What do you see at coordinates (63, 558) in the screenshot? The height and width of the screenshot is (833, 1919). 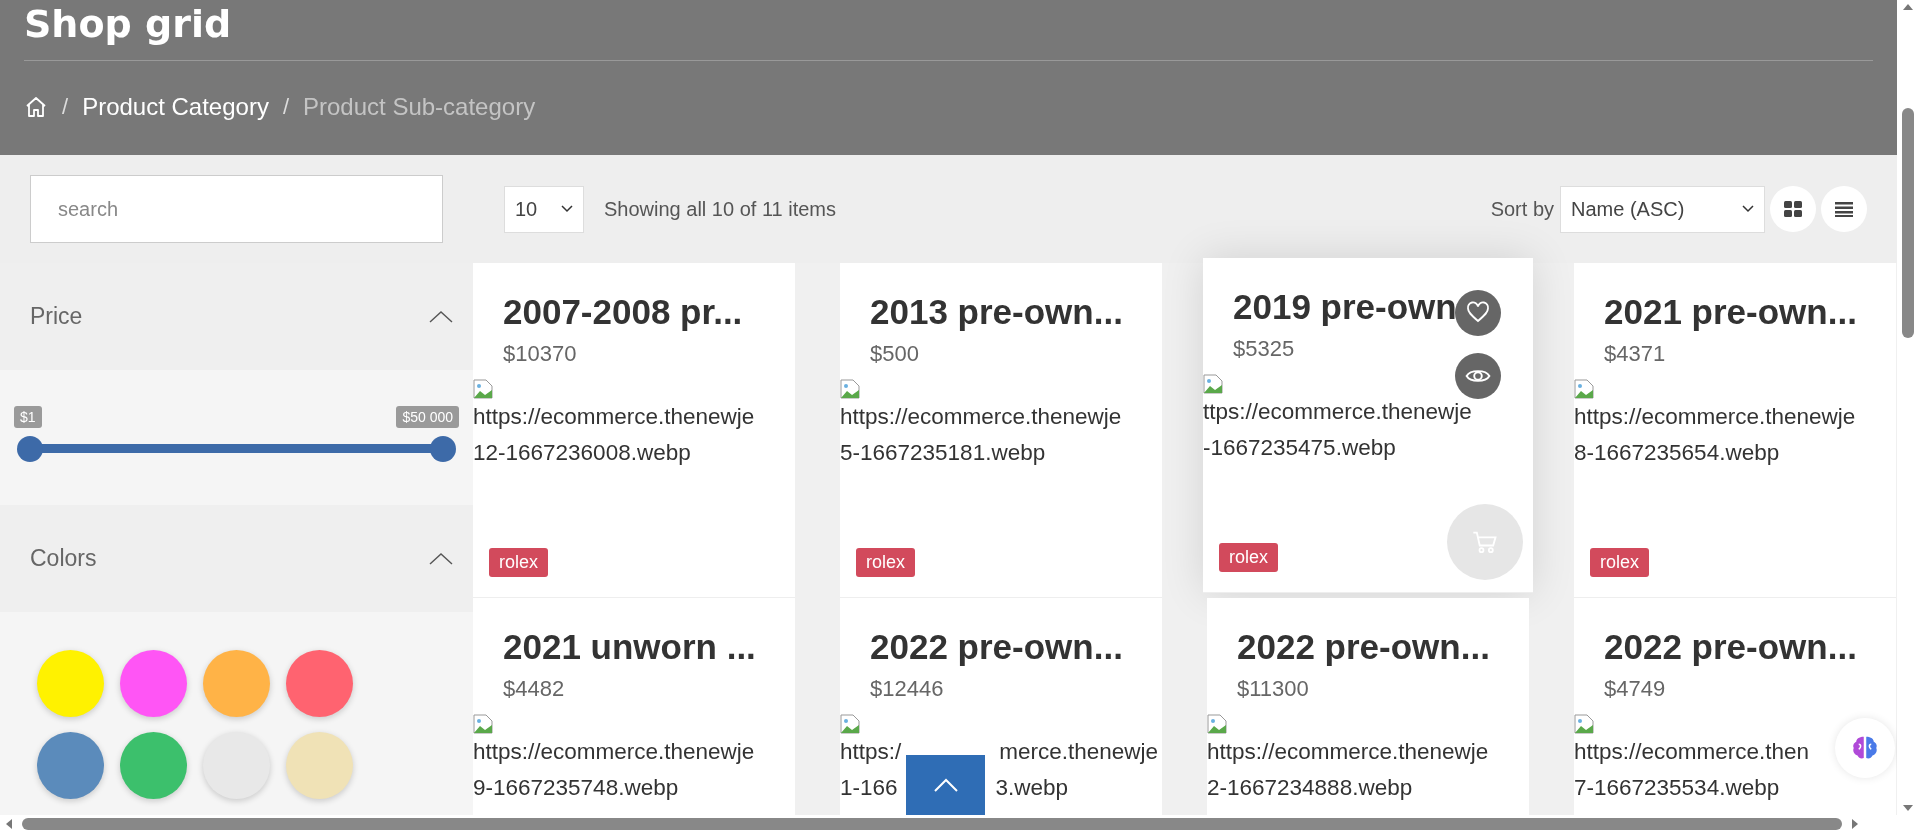 I see `filter-title: Colors` at bounding box center [63, 558].